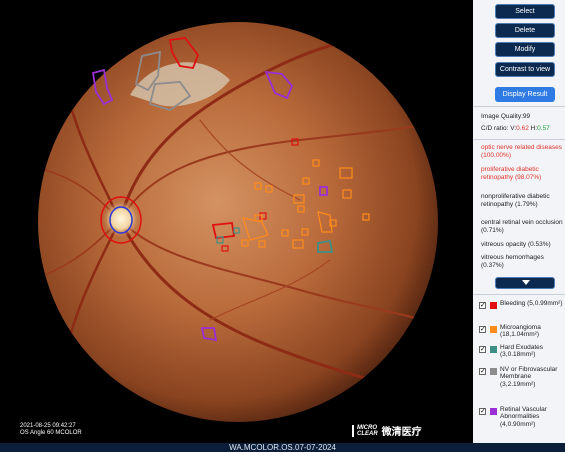  What do you see at coordinates (401, 432) in the screenshot?
I see `brand-name: 微清医疗` at bounding box center [401, 432].